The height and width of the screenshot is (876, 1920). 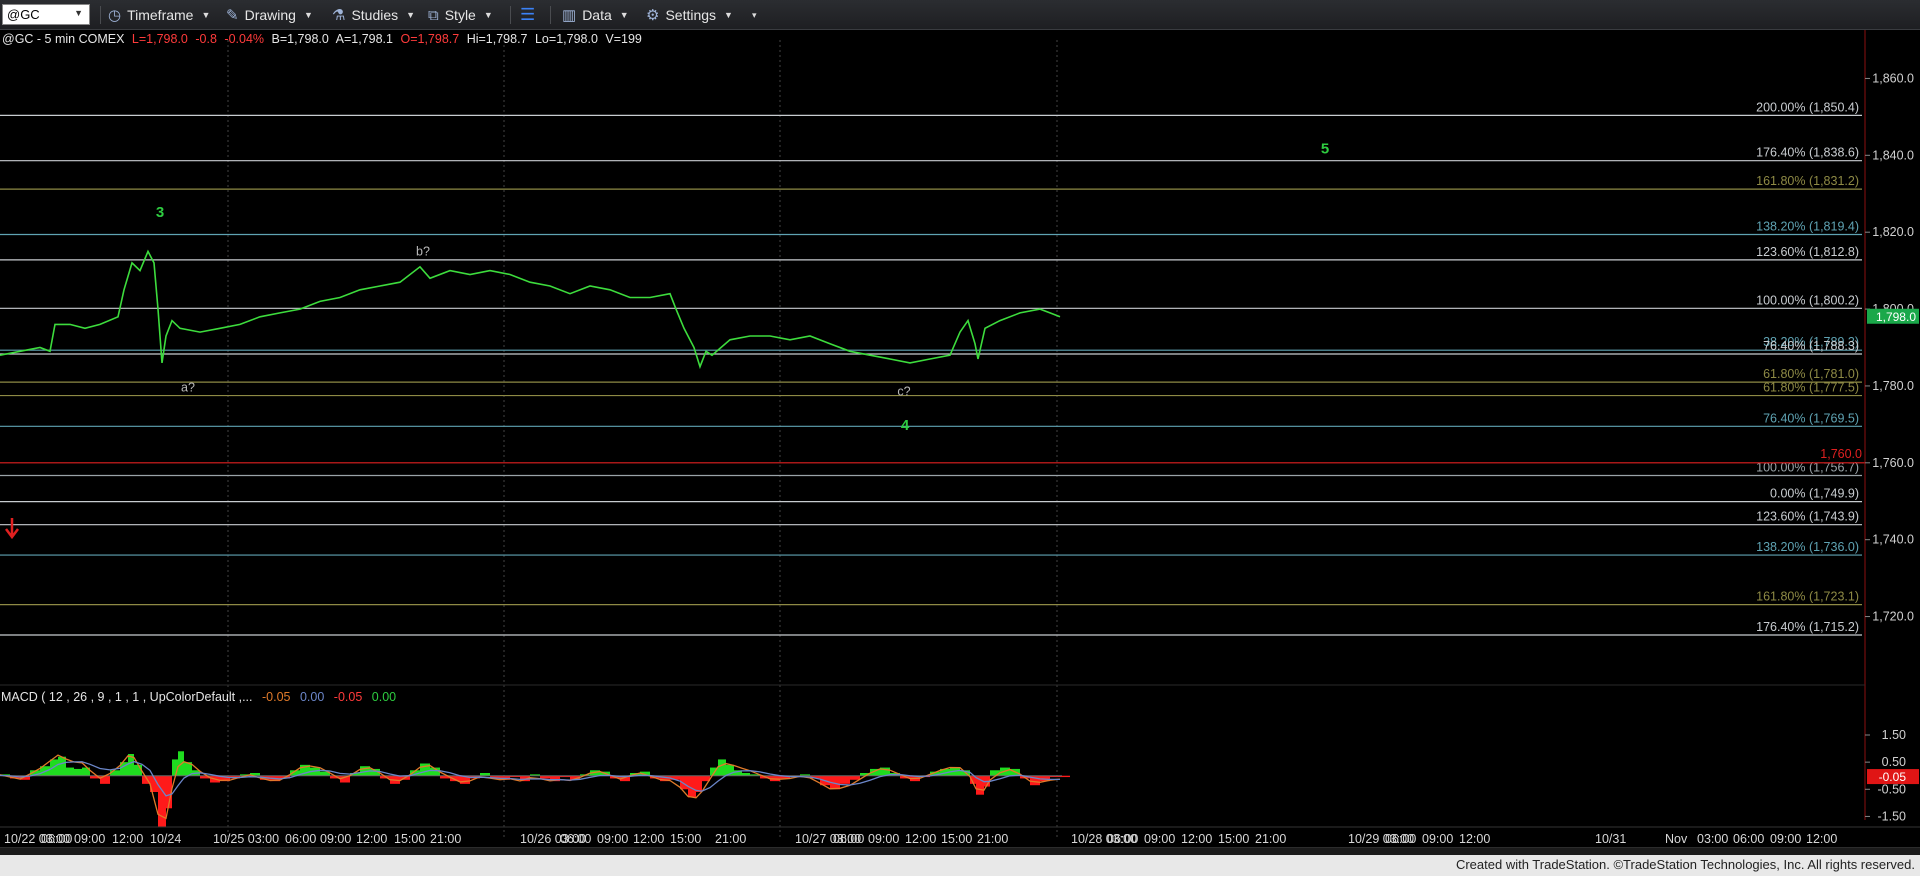 I want to click on y-tick-label: -0.50, so click(x=1892, y=789).